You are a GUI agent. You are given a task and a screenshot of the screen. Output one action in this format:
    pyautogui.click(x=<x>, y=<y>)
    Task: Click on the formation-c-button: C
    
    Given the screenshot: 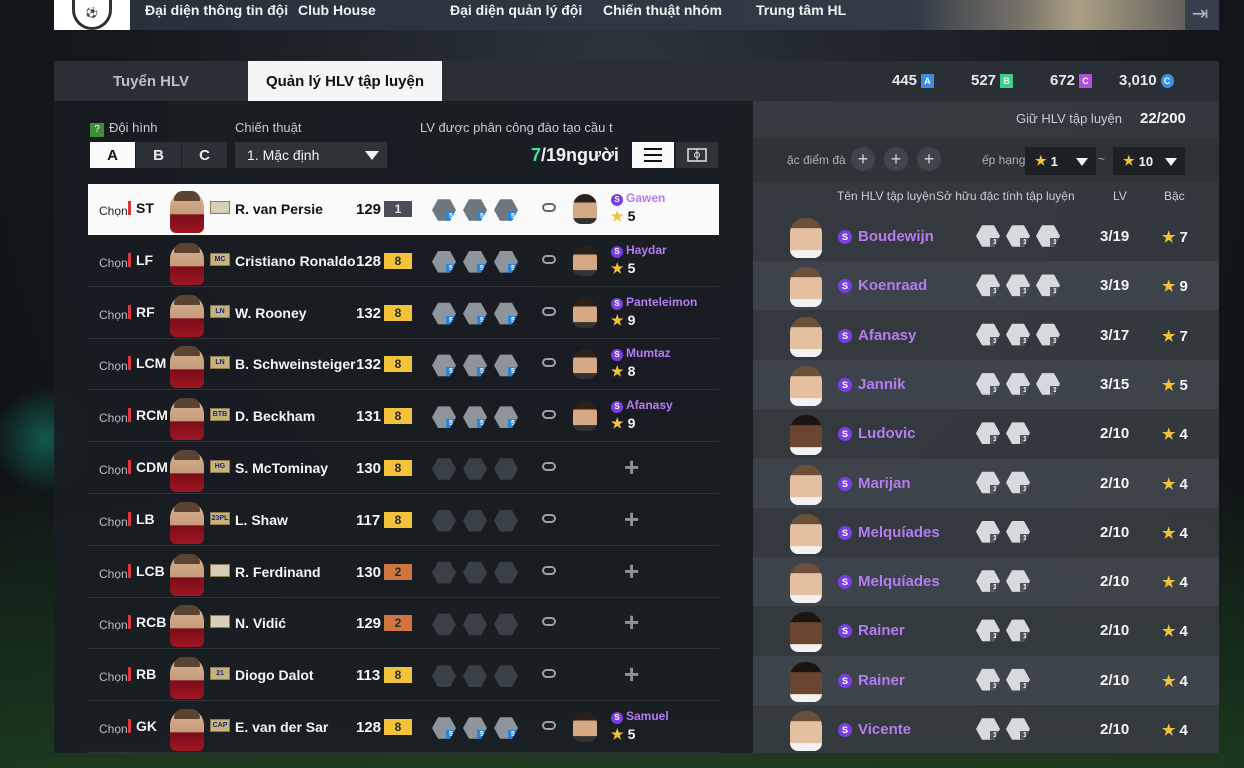 What is the action you would take?
    pyautogui.click(x=204, y=155)
    